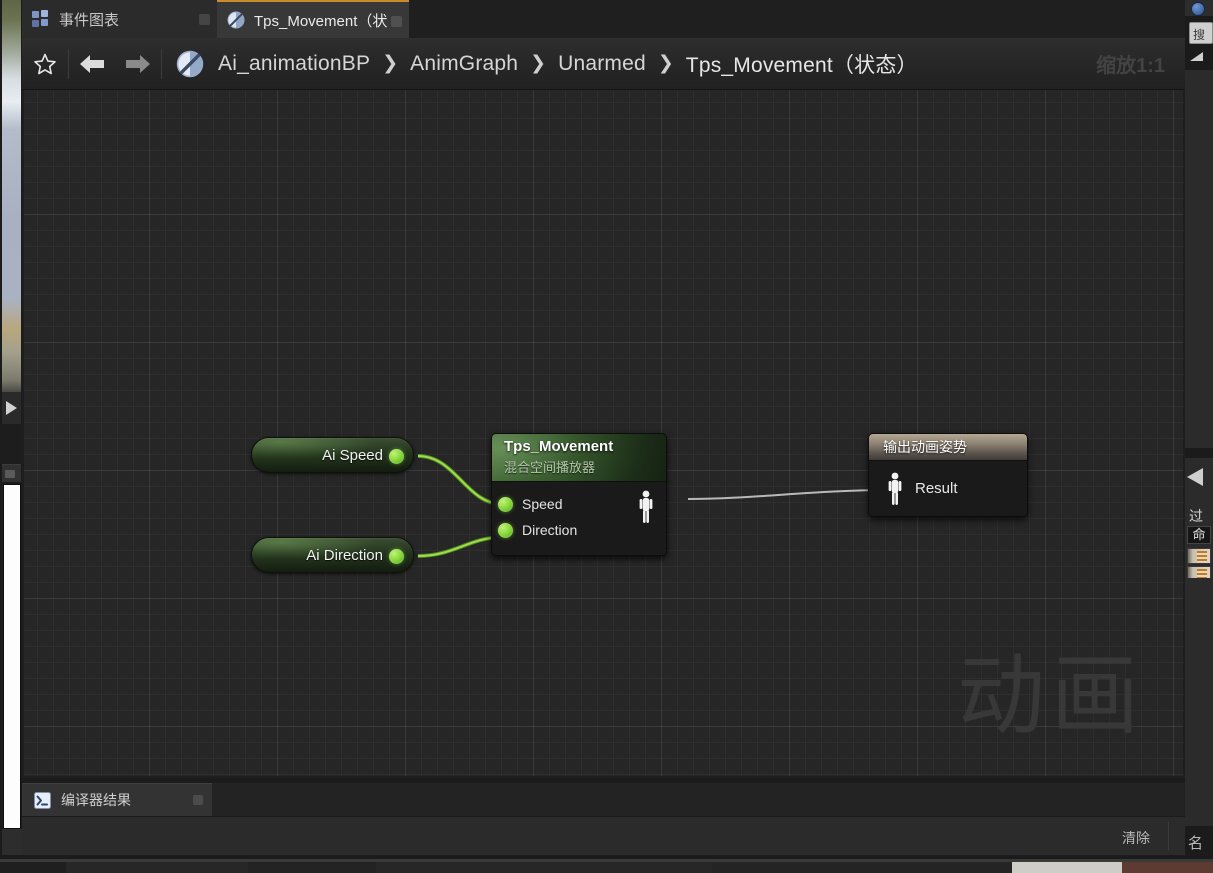 The image size is (1213, 873). I want to click on breadcrumb-item-unarmed: Unarmed, so click(602, 64).